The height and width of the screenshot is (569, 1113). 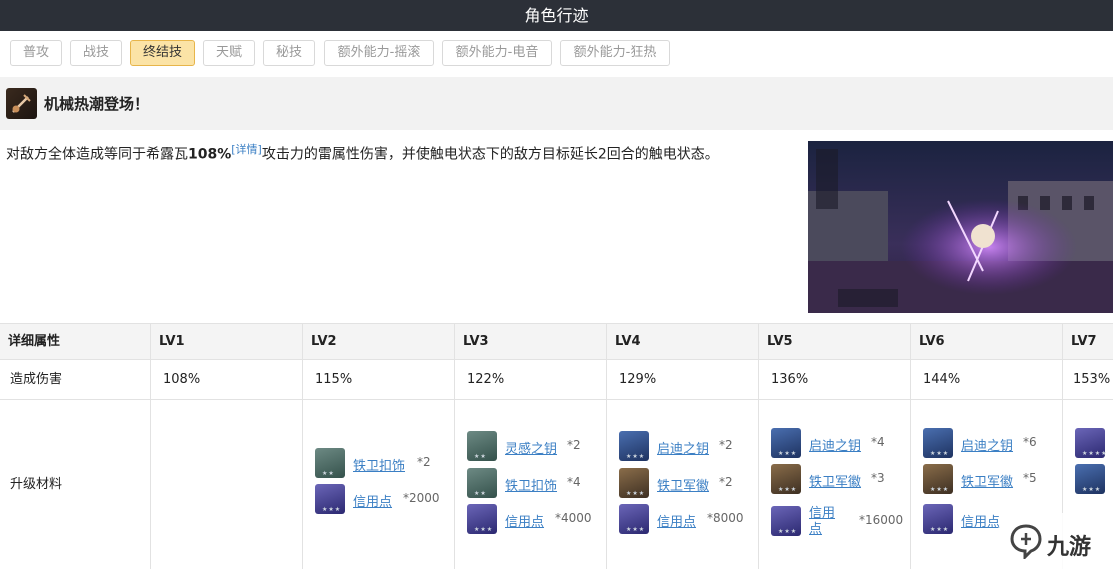 What do you see at coordinates (421, 498) in the screenshot?
I see `material-quantity: *2000` at bounding box center [421, 498].